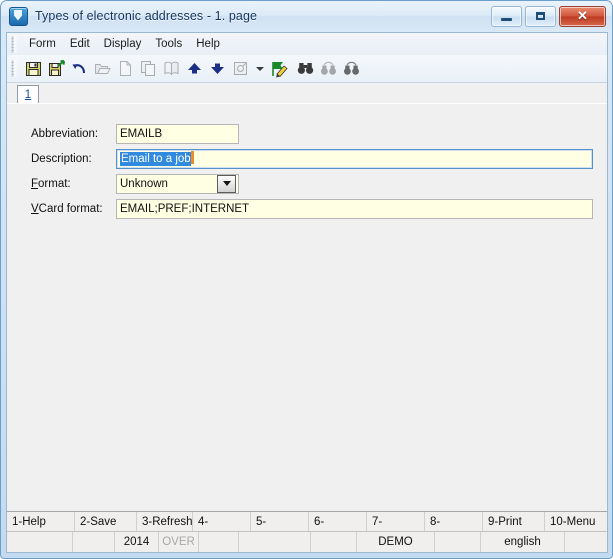 This screenshot has height=559, width=613. I want to click on text-caret, so click(192, 157).